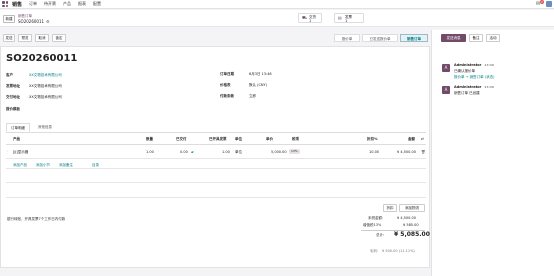 The width and height of the screenshot is (554, 276). What do you see at coordinates (412, 234) in the screenshot?
I see `total-amount: ¥ 5,085.00` at bounding box center [412, 234].